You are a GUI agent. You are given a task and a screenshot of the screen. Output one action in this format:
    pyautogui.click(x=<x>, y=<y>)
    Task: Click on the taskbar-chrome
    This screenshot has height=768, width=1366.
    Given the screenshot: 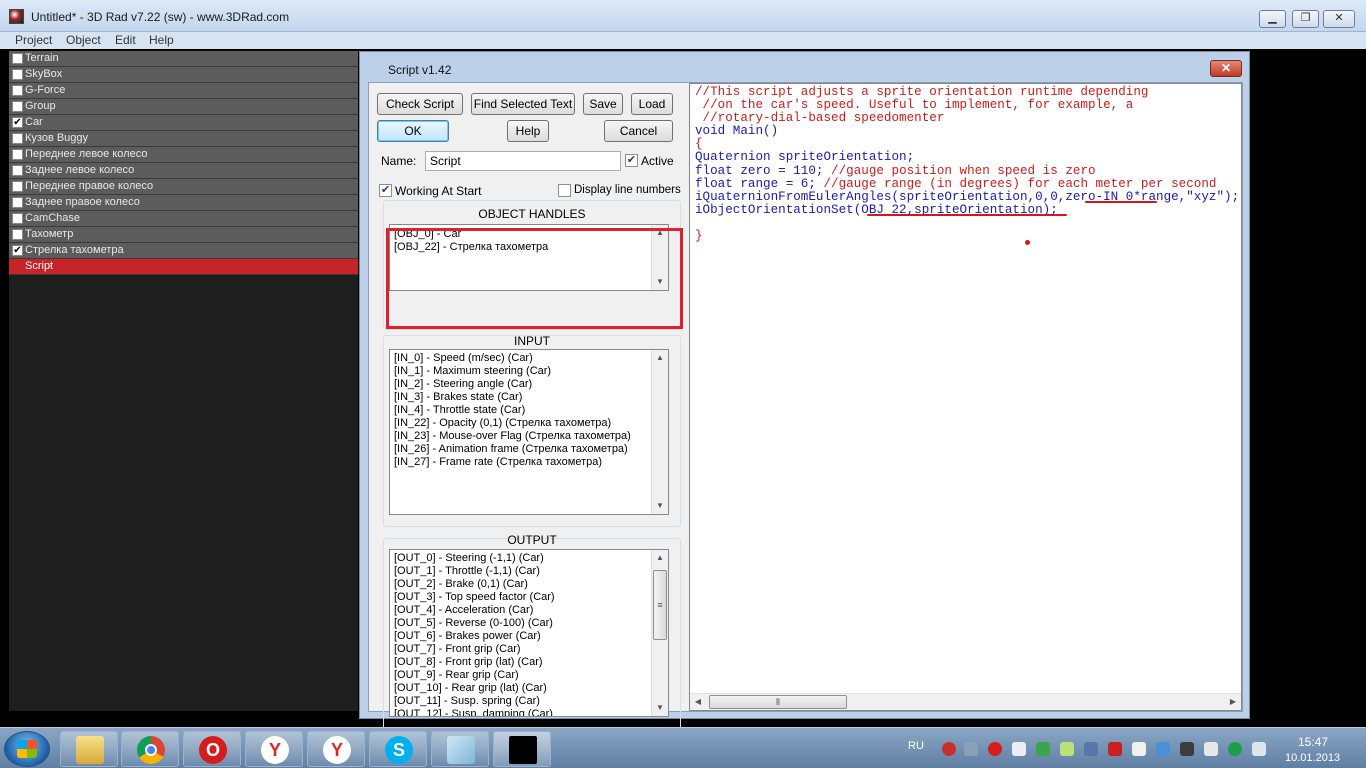 What is the action you would take?
    pyautogui.click(x=150, y=749)
    